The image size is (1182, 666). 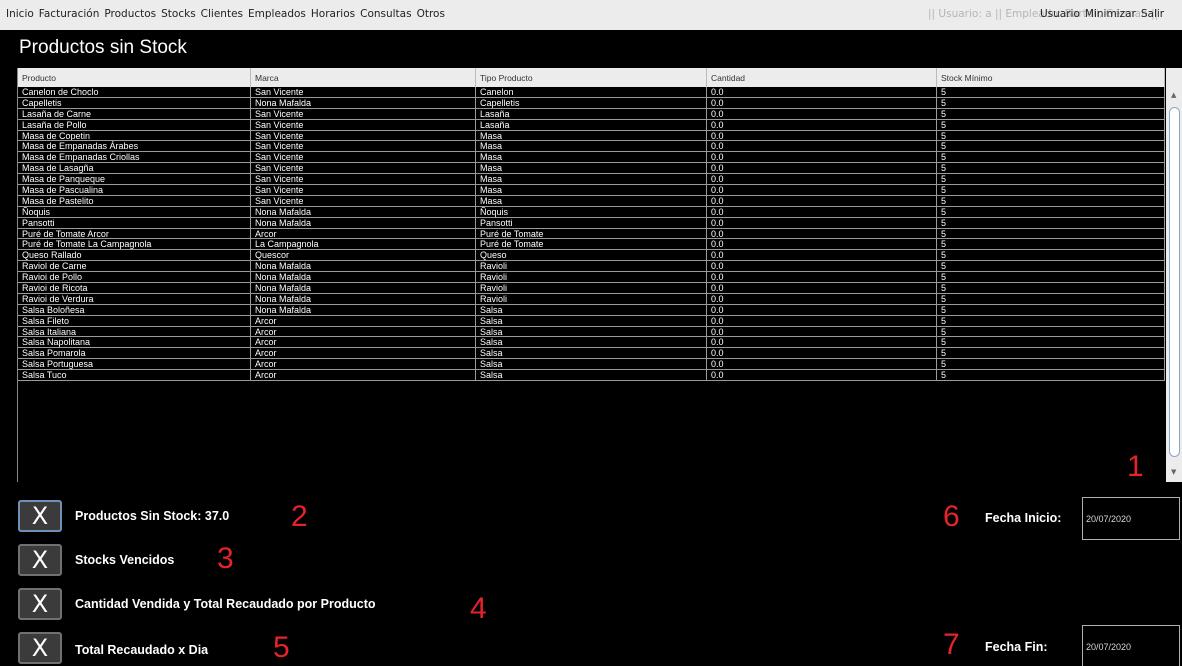 I want to click on fecha-inicio-field, so click(x=1131, y=518).